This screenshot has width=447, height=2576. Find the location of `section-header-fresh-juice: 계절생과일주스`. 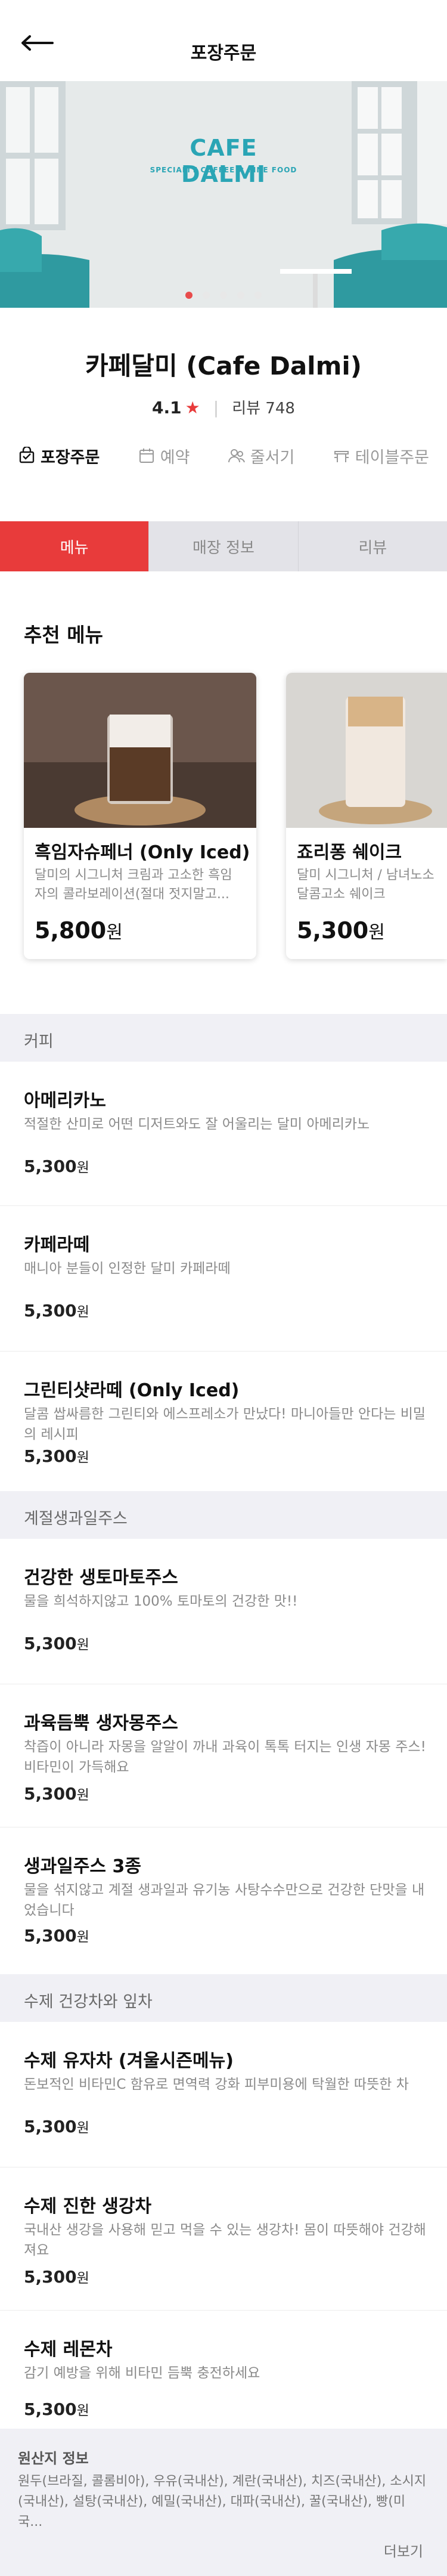

section-header-fresh-juice: 계절생과일주스 is located at coordinates (223, 1515).